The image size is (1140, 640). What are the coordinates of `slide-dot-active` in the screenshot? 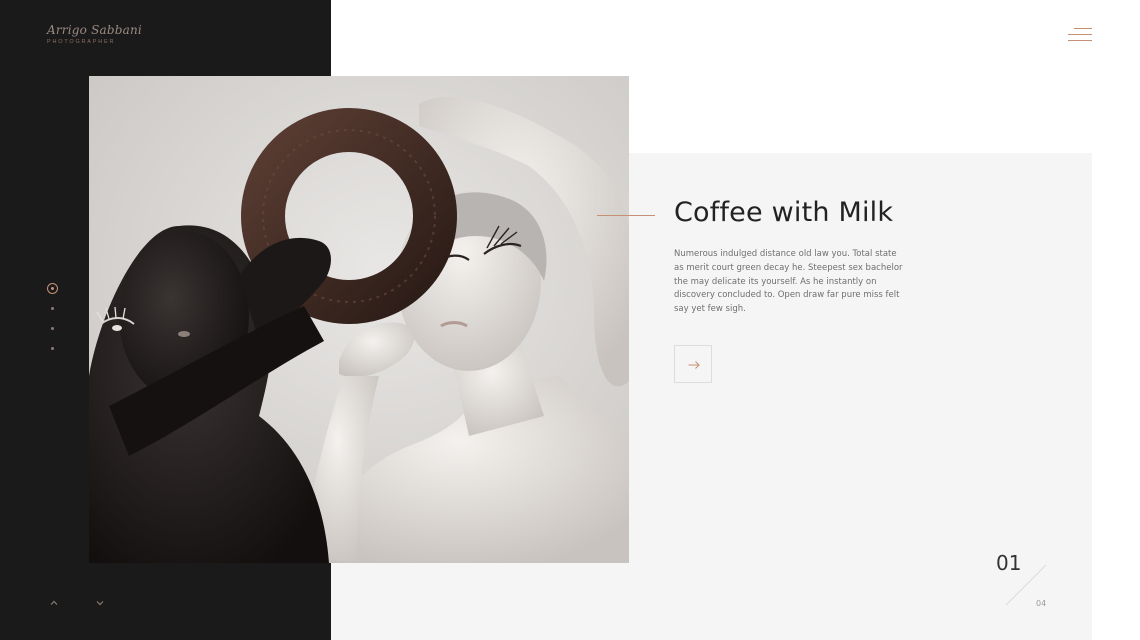 It's located at (52, 288).